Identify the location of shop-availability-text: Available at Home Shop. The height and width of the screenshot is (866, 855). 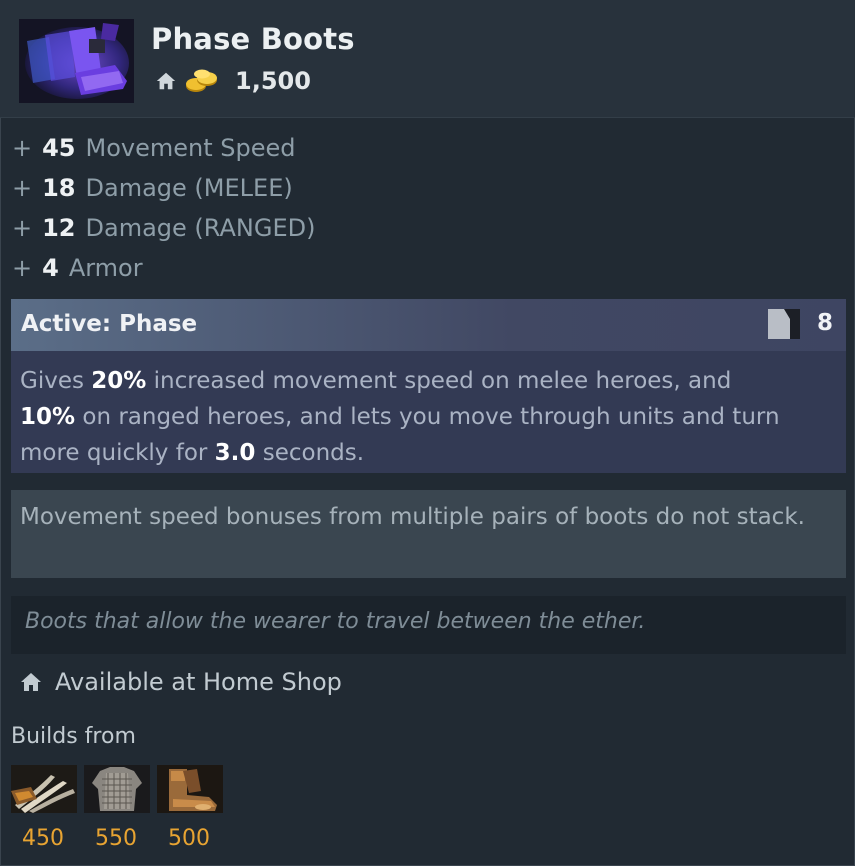
(198, 682).